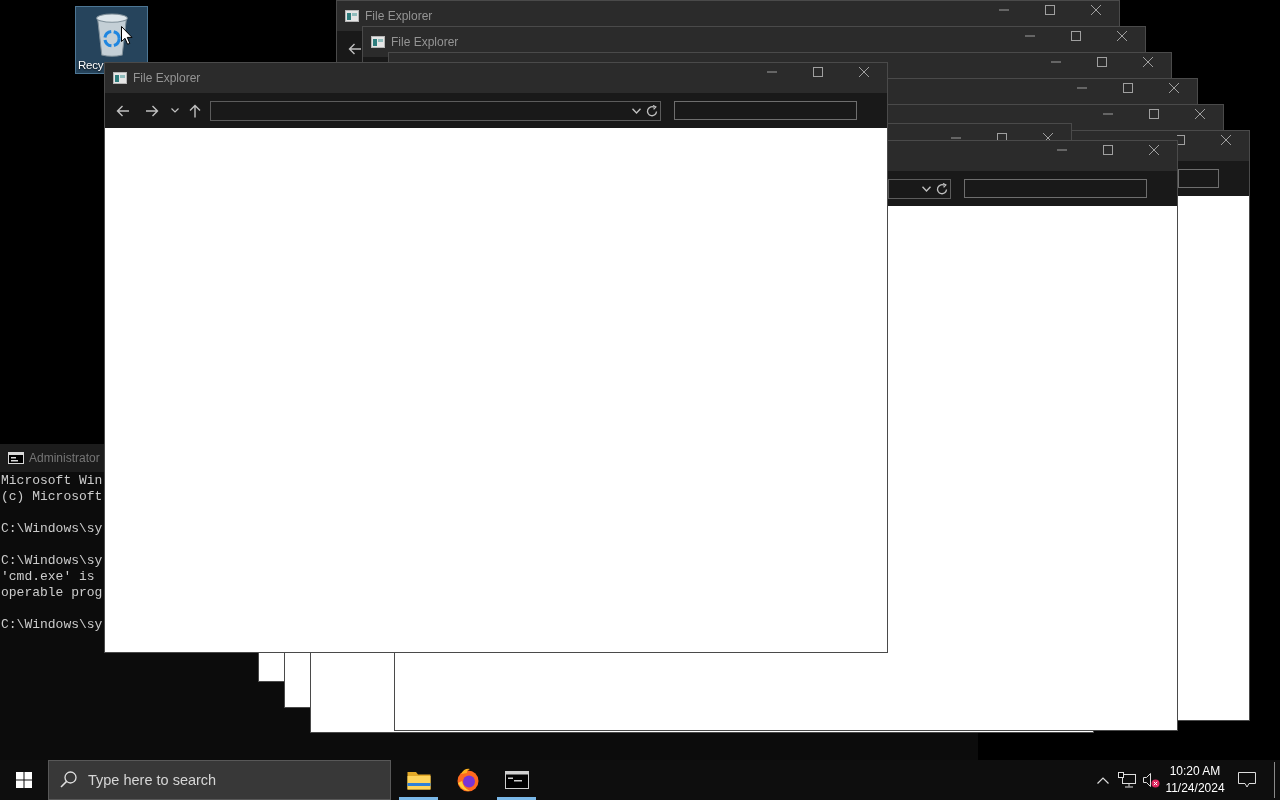 This screenshot has height=800, width=1280. What do you see at coordinates (52, 481) in the screenshot?
I see `console-line: Microsoft Win` at bounding box center [52, 481].